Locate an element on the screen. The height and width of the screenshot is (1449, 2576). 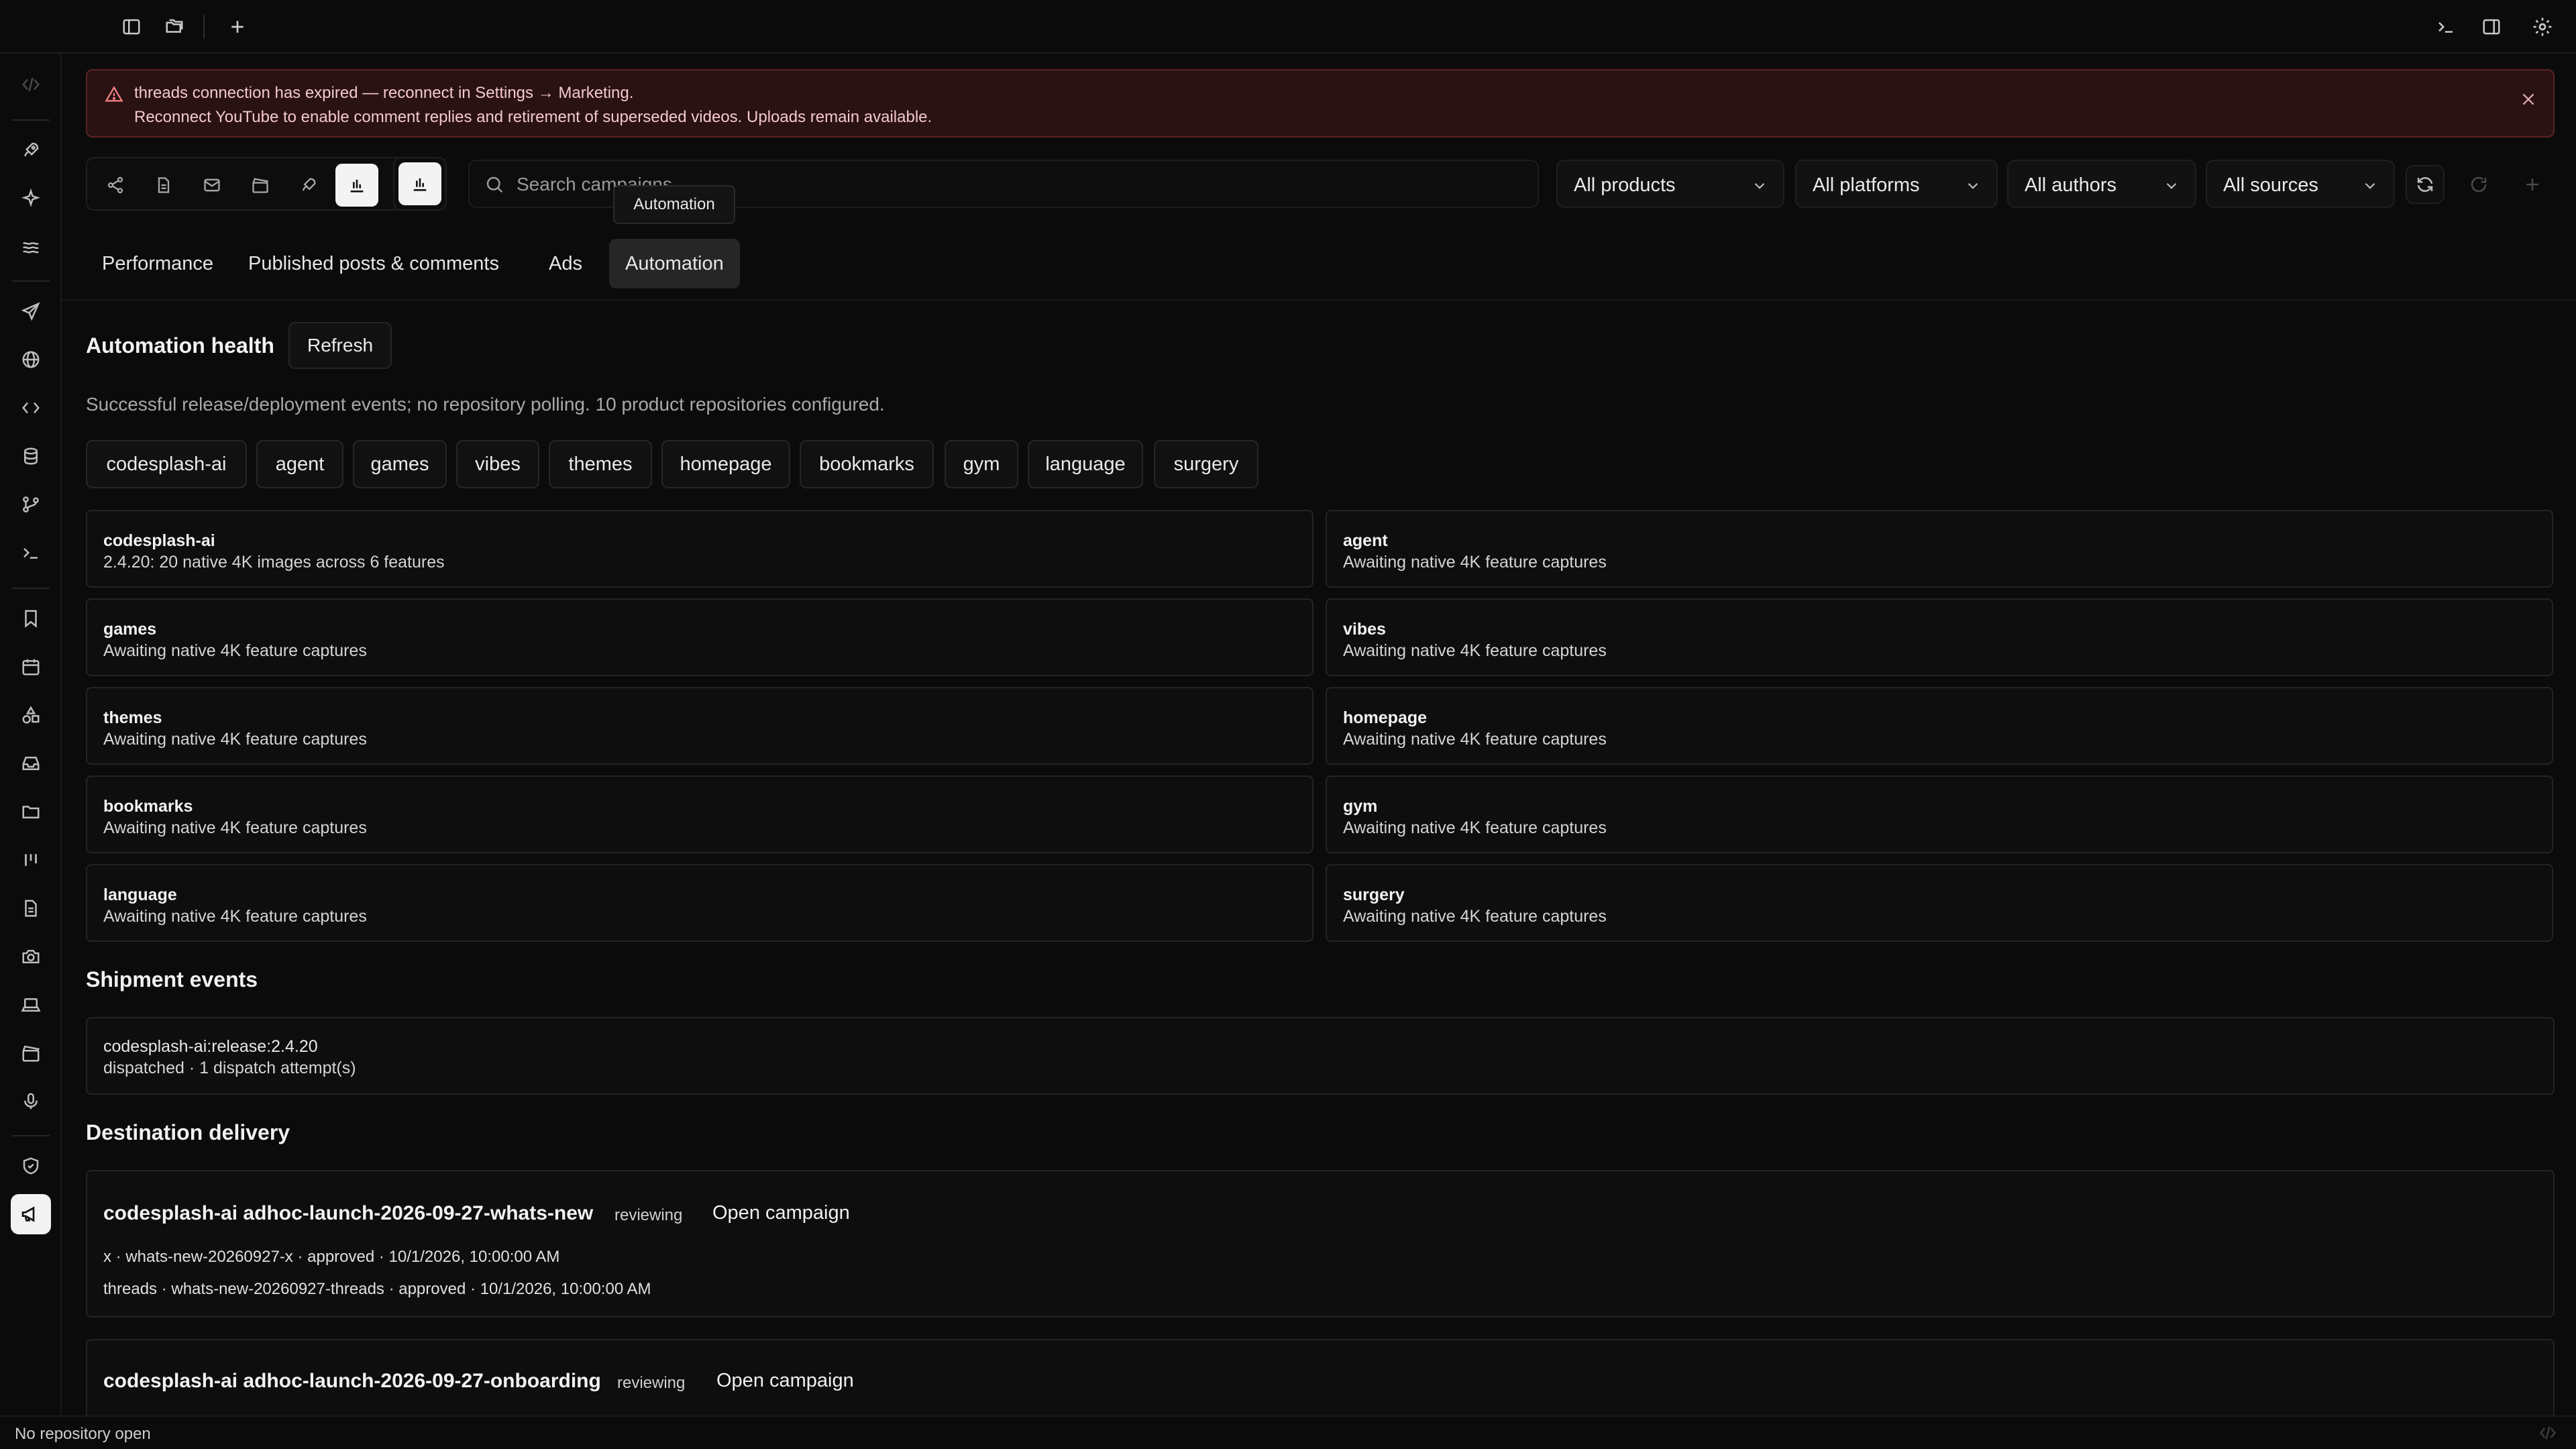
close-icon is located at coordinates (2528, 99).